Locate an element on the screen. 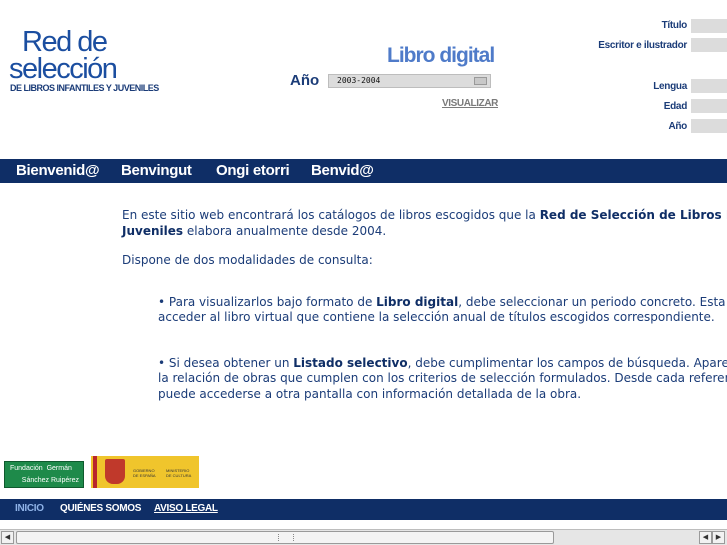 The height and width of the screenshot is (545, 727). footer-inicio: INICIO is located at coordinates (29, 508).